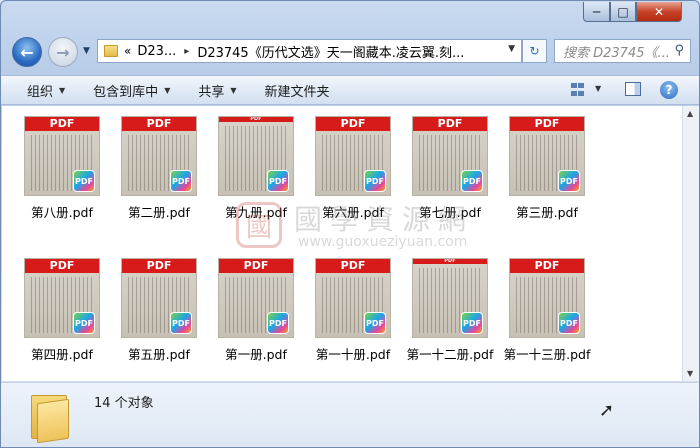  I want to click on refresh-button: ↻, so click(534, 51).